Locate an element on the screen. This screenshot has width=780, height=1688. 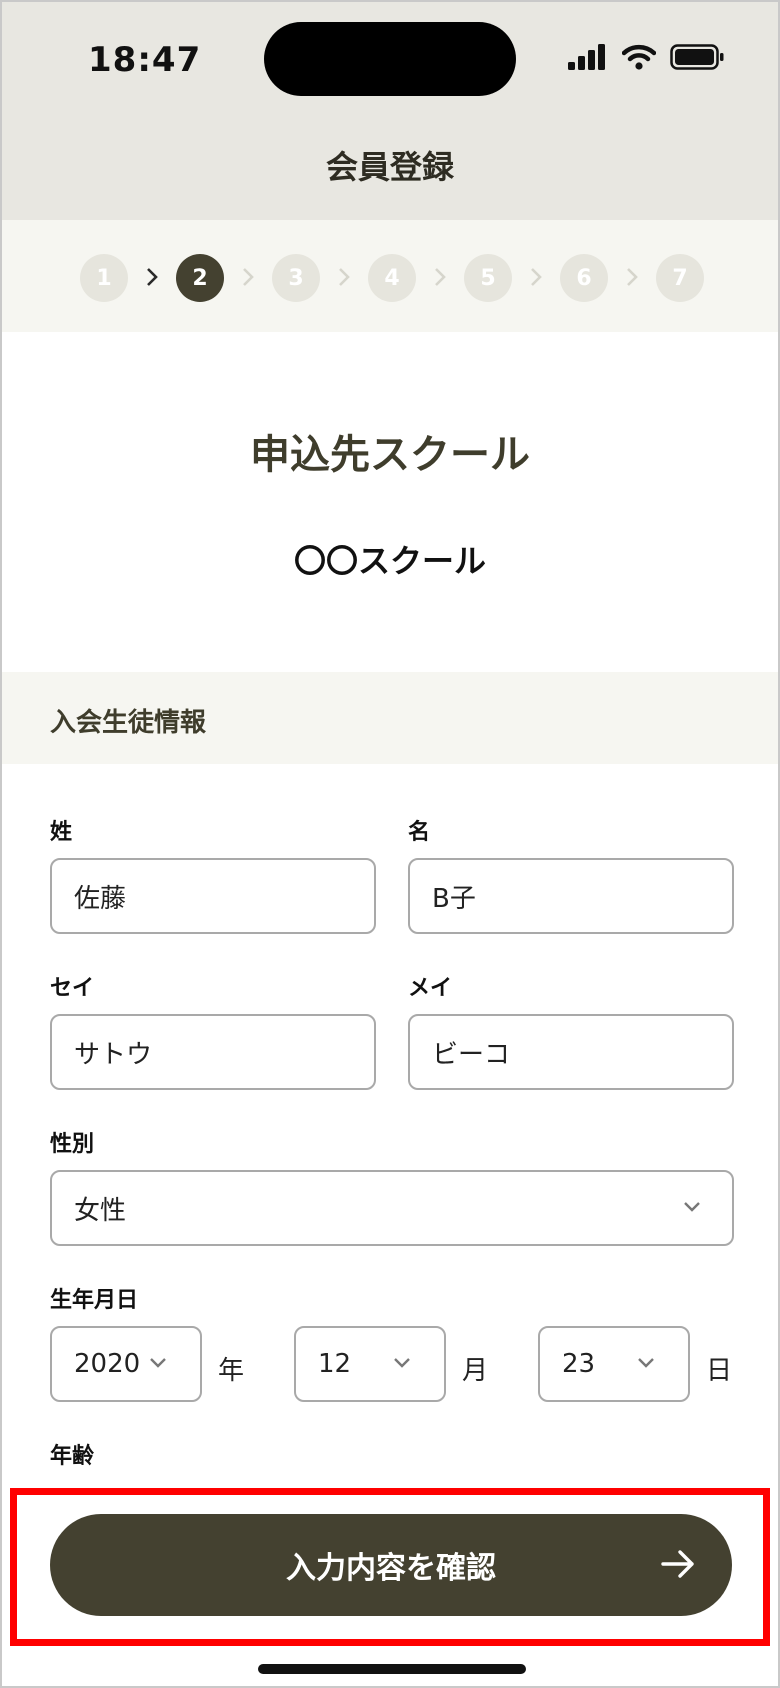
school-name: 〇〇スクール is located at coordinates (389, 561).